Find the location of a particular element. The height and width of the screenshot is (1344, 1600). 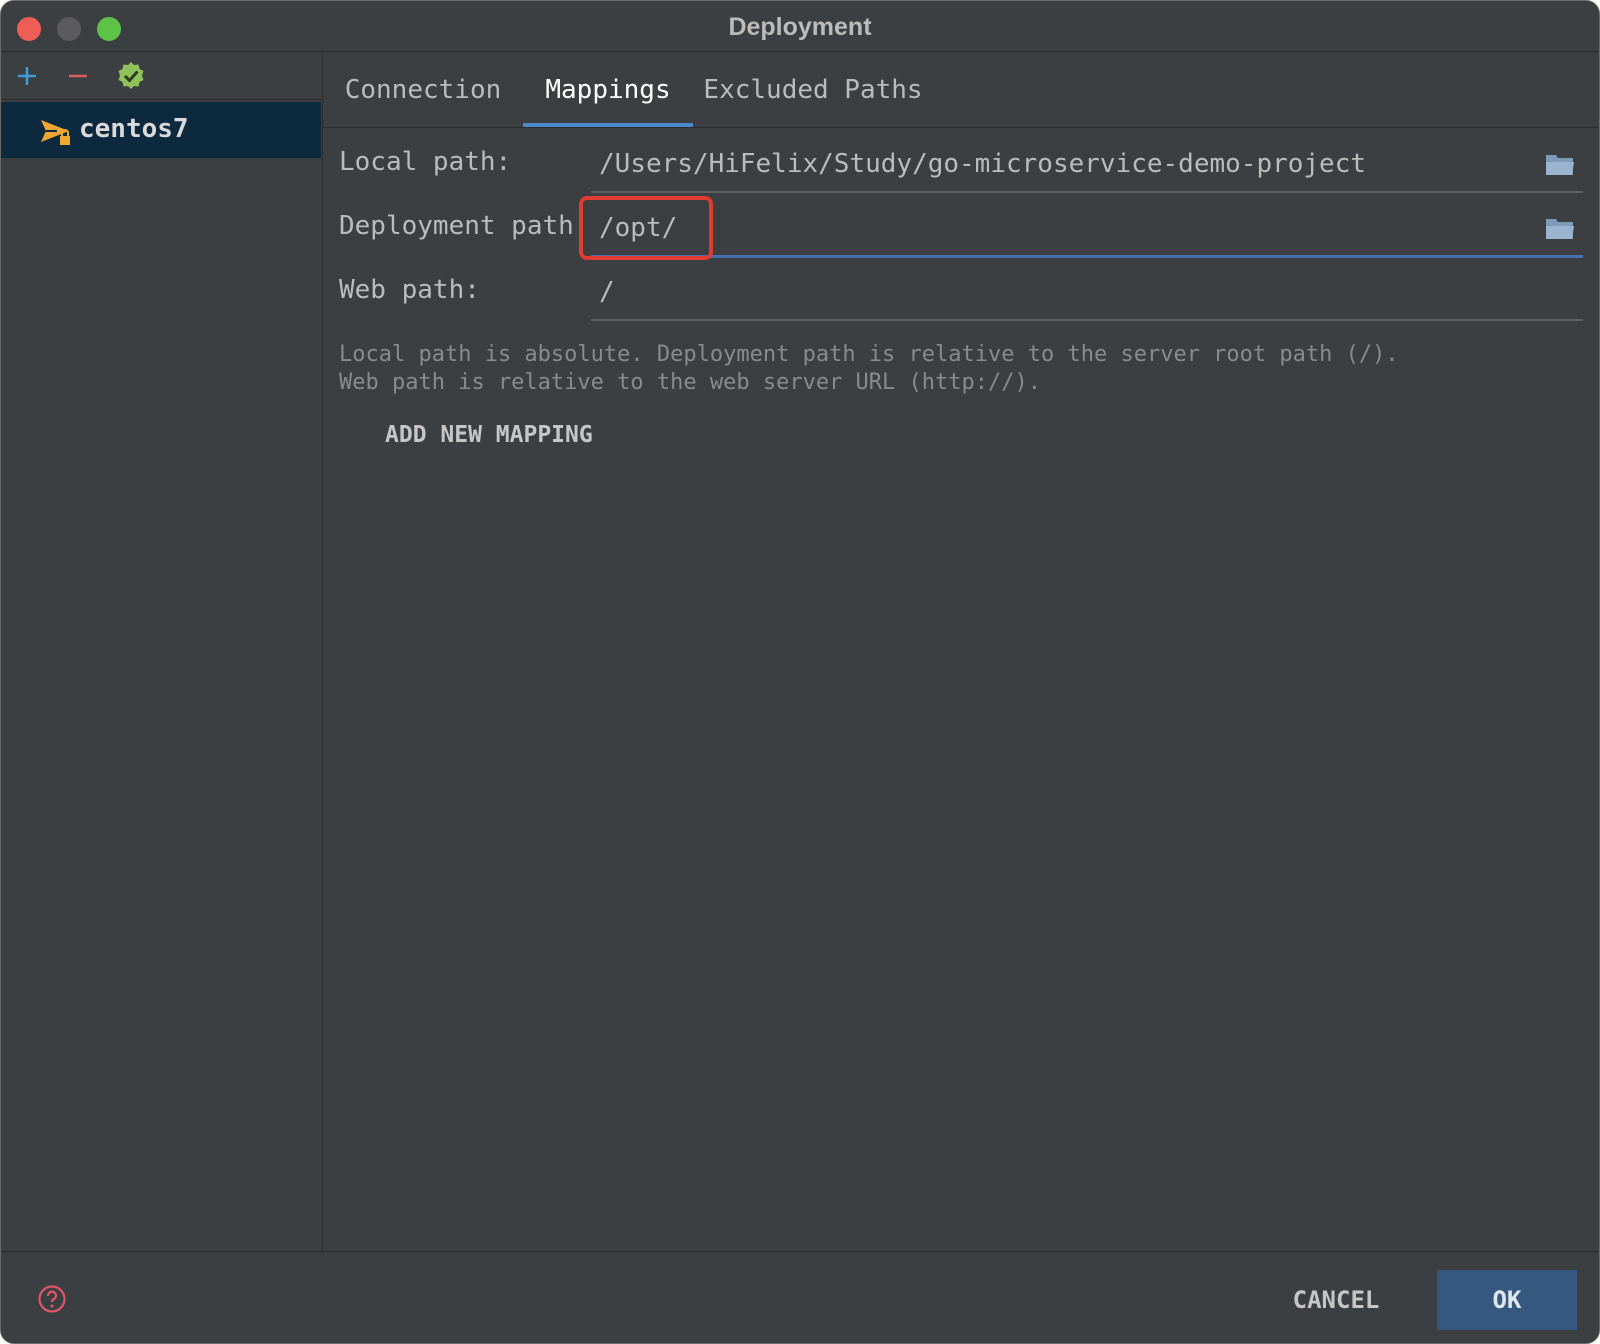

plus-icon is located at coordinates (27, 76).